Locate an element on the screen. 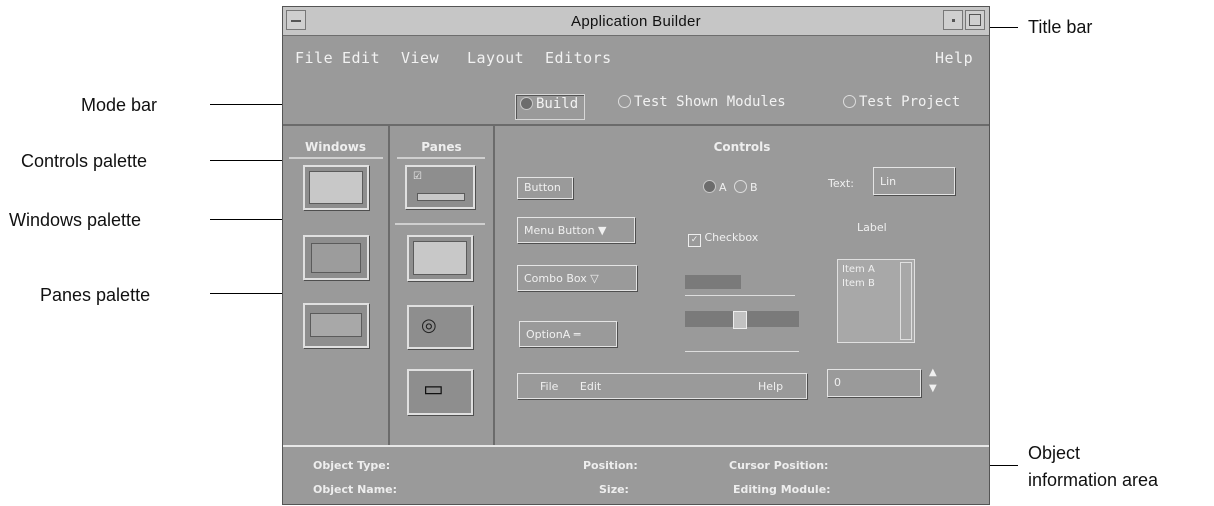  main-window-icon is located at coordinates (336, 187).